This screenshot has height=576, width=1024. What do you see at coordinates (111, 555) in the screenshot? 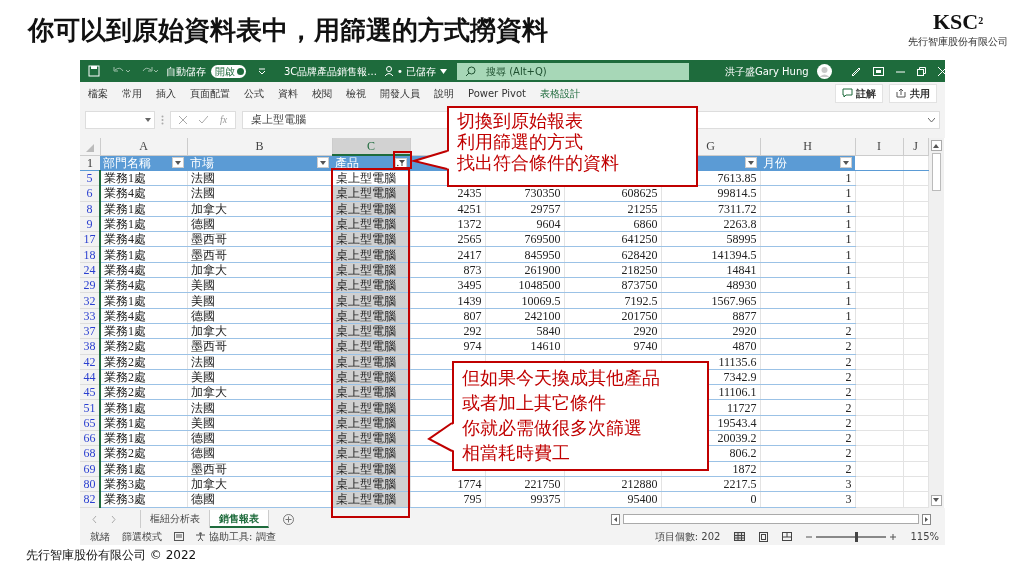
I see `footer-text: 先行智庫股份有限公司 © 2022` at bounding box center [111, 555].